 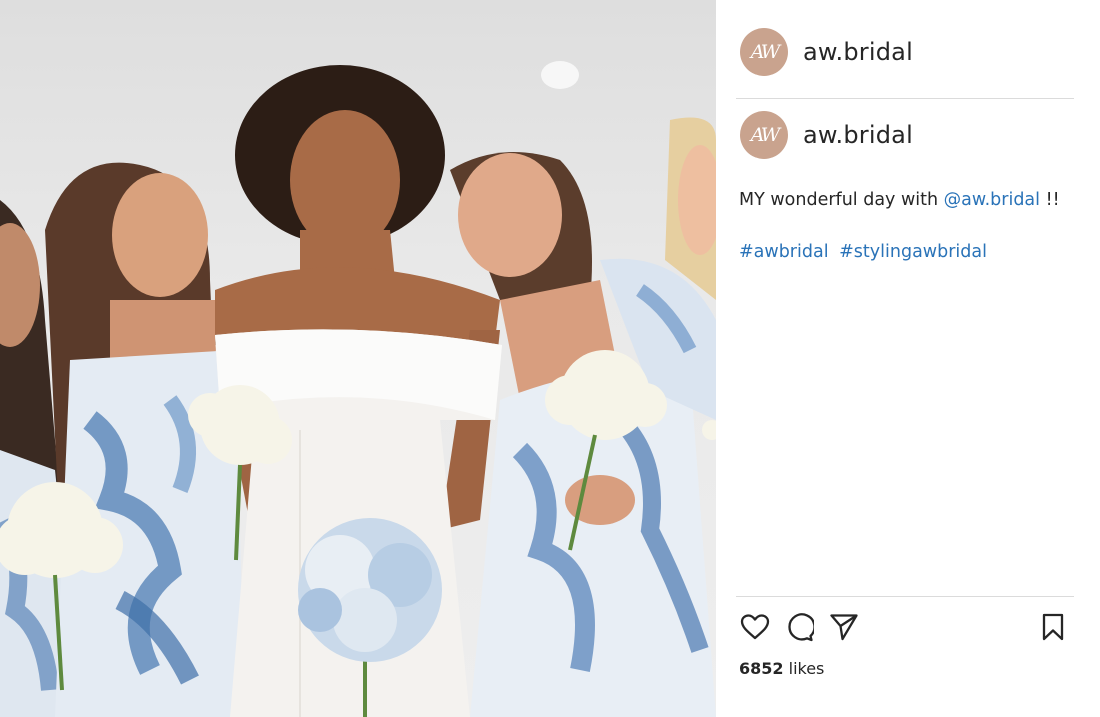 I want to click on username-link: aw.bridal, so click(x=858, y=52).